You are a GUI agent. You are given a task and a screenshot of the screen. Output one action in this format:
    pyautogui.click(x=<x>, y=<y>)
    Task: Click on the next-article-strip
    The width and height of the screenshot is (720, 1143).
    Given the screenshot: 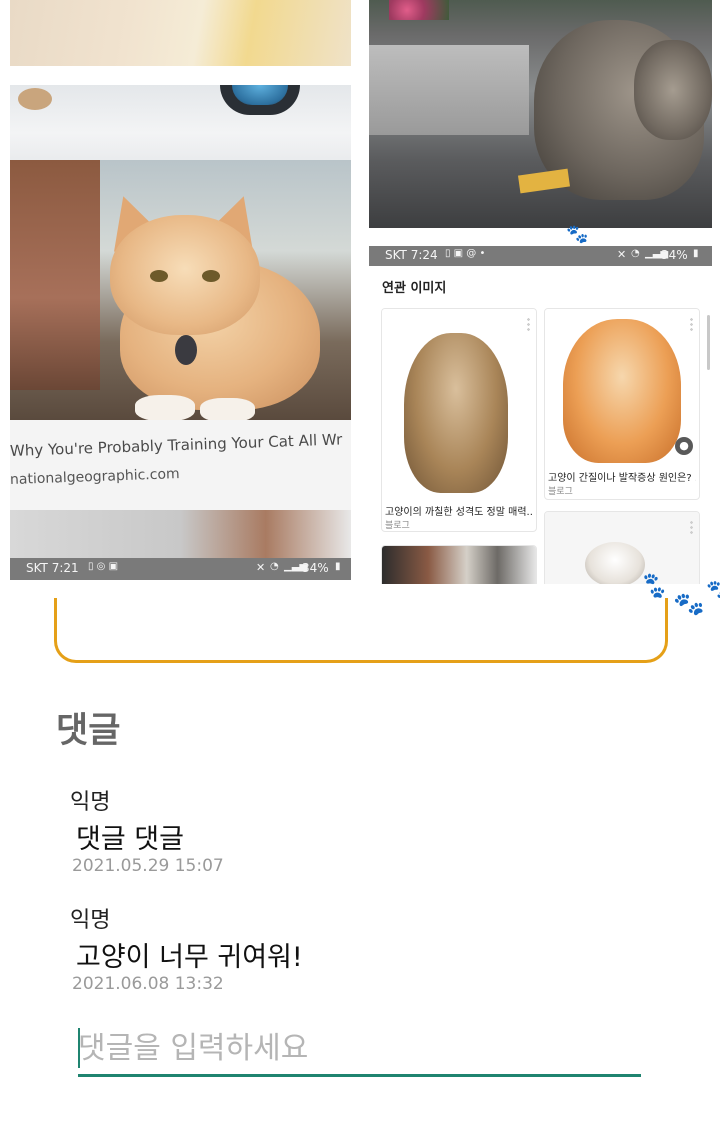 What is the action you would take?
    pyautogui.click(x=180, y=534)
    